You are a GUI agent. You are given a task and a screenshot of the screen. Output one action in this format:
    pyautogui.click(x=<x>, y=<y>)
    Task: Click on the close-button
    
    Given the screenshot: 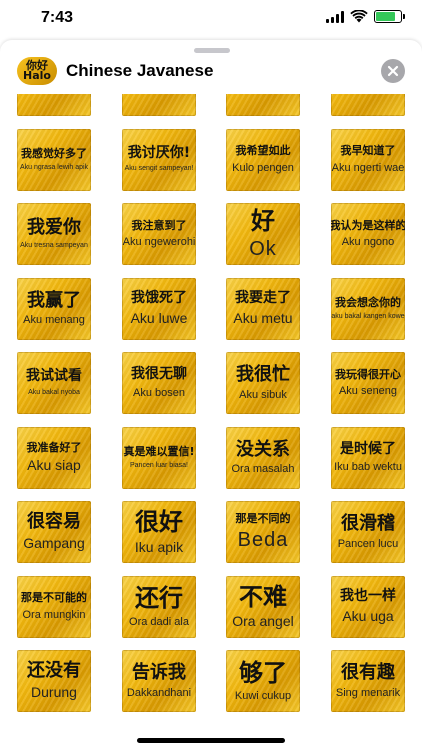 What is the action you would take?
    pyautogui.click(x=393, y=71)
    